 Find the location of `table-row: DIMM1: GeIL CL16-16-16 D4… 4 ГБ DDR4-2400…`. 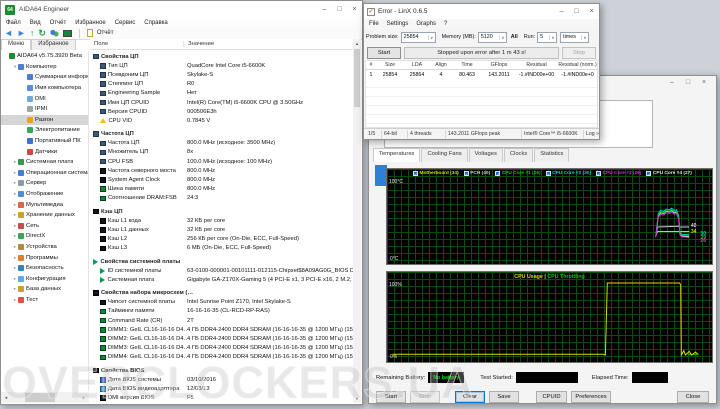

table-row: DIMM1: GeIL CL16-16-16 D4… 4 ГБ DDR4-2400… is located at coordinates (221, 329).